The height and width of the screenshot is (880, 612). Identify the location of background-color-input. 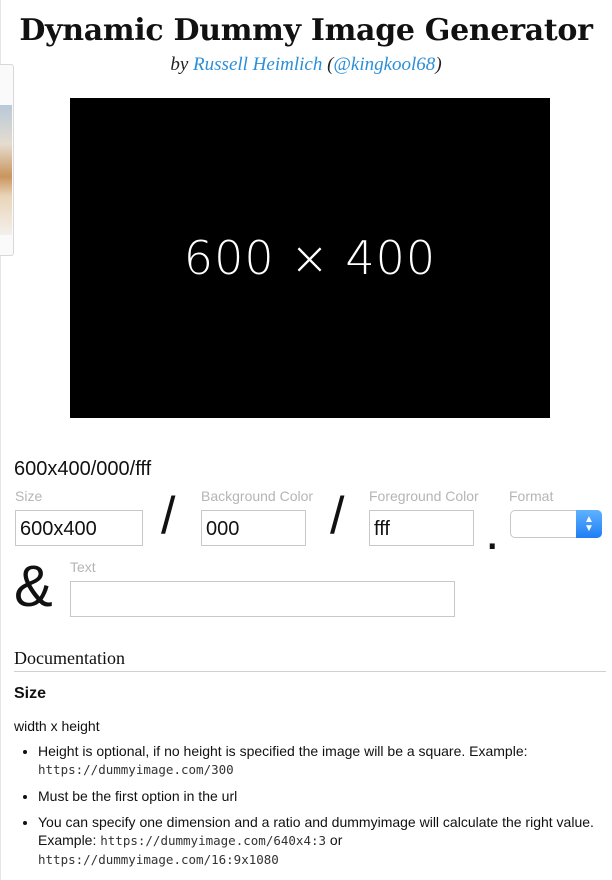
(253, 528).